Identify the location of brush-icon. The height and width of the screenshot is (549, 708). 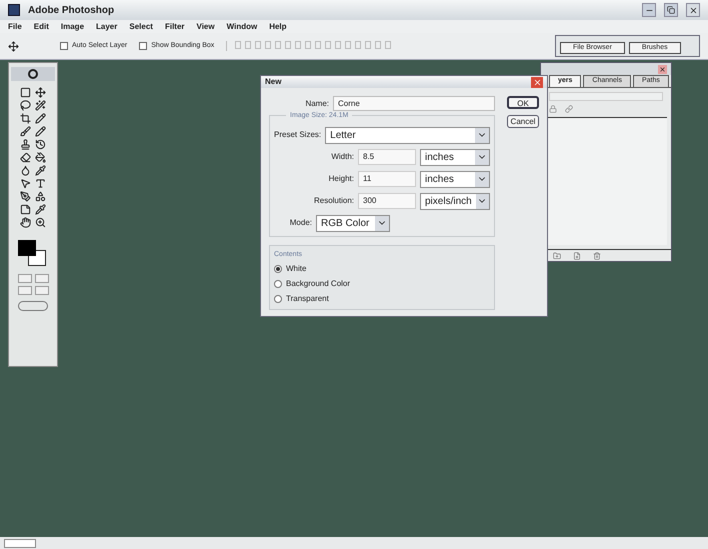
(25, 131).